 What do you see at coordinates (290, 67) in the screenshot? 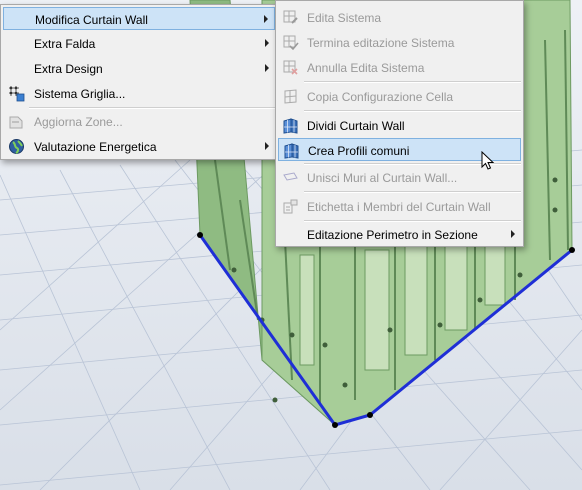
I see `cancel-edit-icon` at bounding box center [290, 67].